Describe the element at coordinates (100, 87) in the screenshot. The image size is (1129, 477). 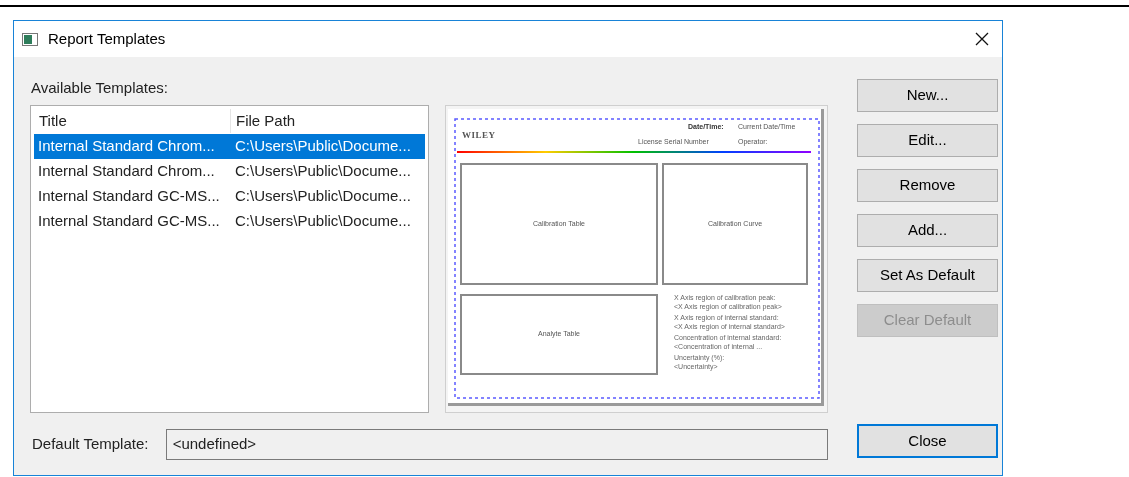
I see `section-label: Available Templates:` at that location.